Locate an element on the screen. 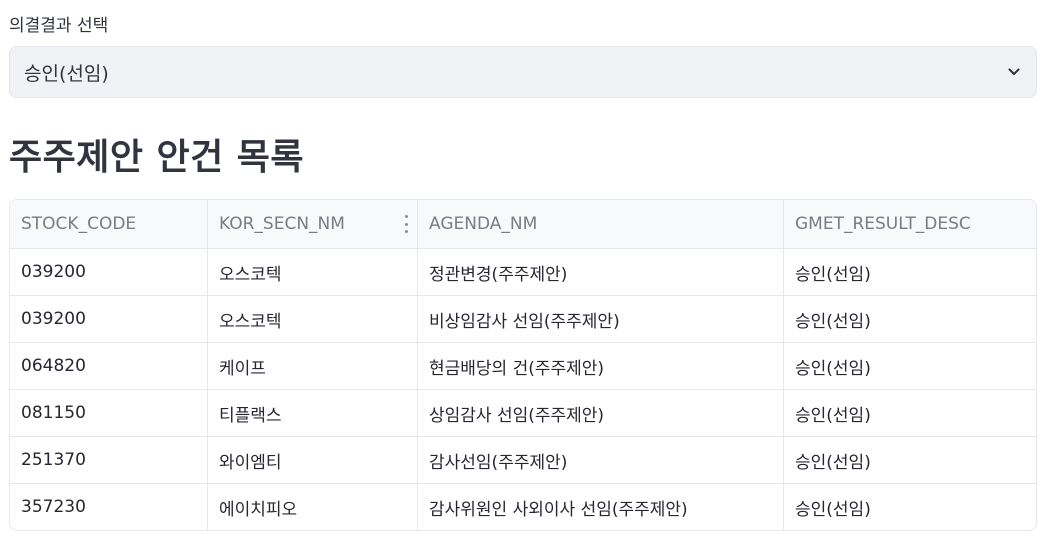  cell-stock-code: 251370 is located at coordinates (108, 460).